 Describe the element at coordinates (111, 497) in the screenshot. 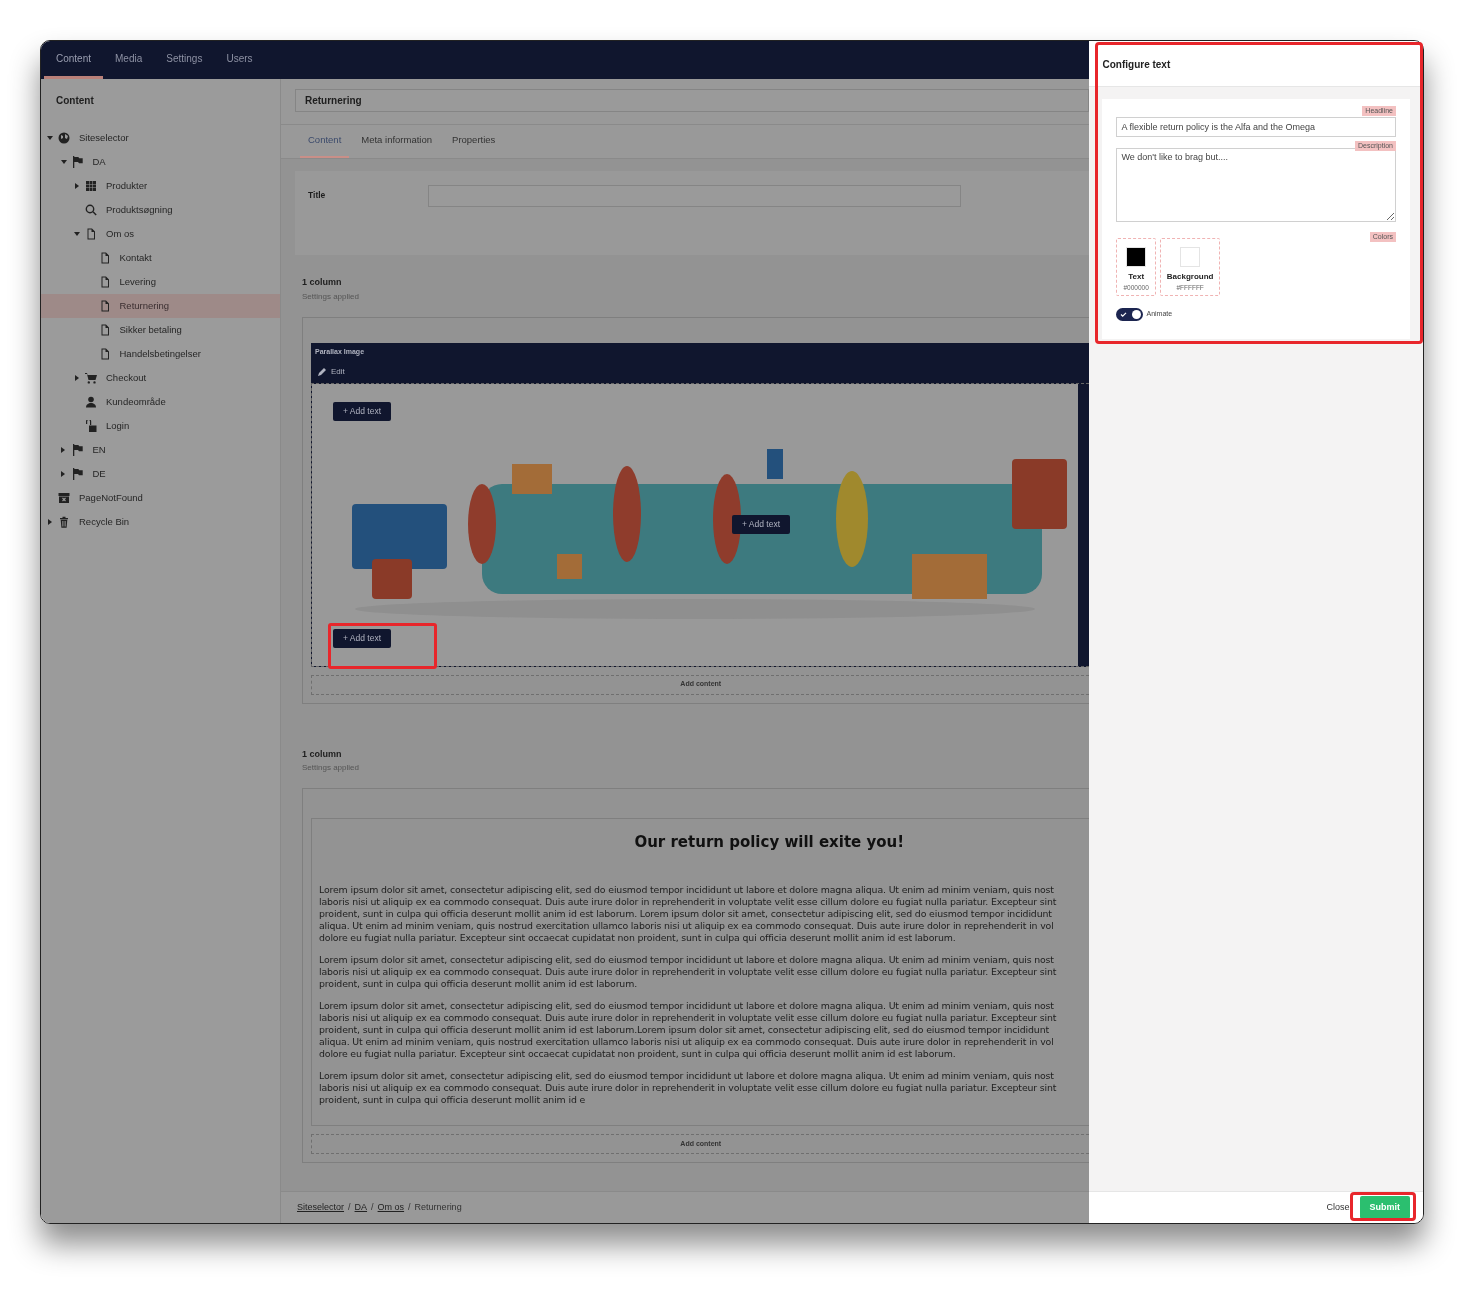

I see `tree-label: PageNotFound` at that location.